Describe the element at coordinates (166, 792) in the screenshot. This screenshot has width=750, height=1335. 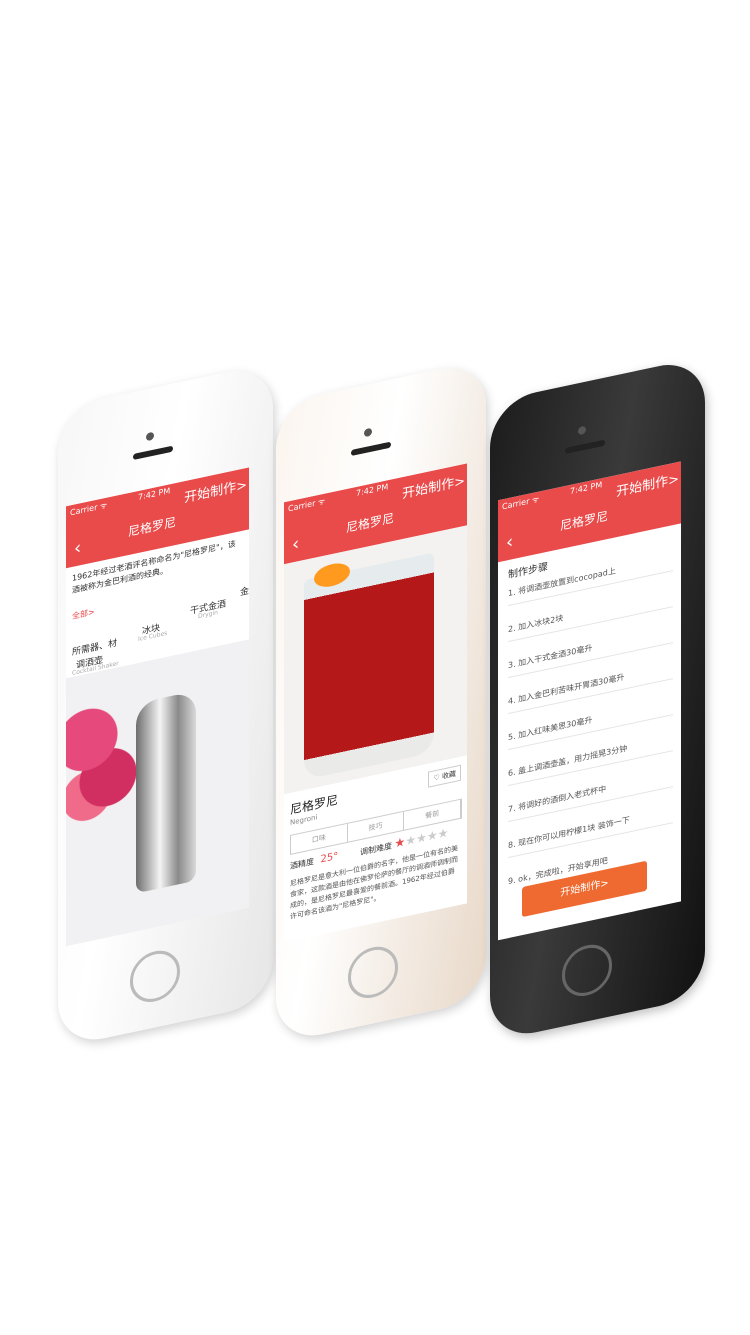
I see `cocktail-shaker-image` at that location.